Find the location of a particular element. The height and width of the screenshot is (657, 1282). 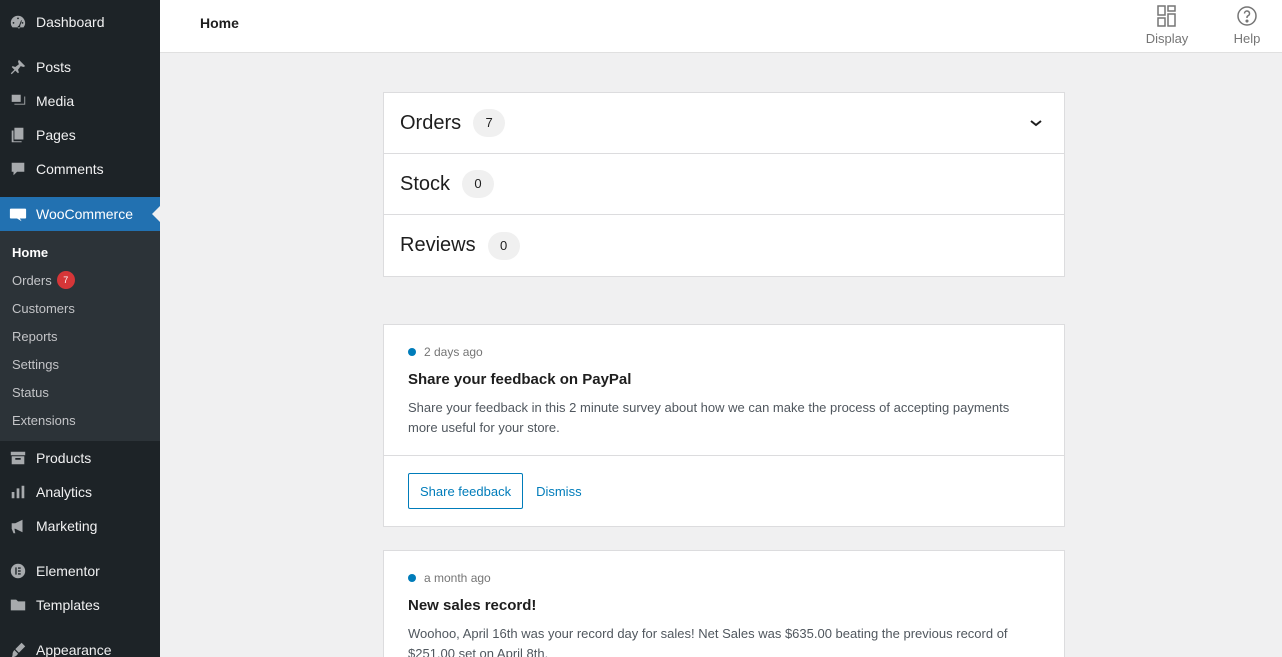

sidebar-item-elementor: Elementor is located at coordinates (80, 571).